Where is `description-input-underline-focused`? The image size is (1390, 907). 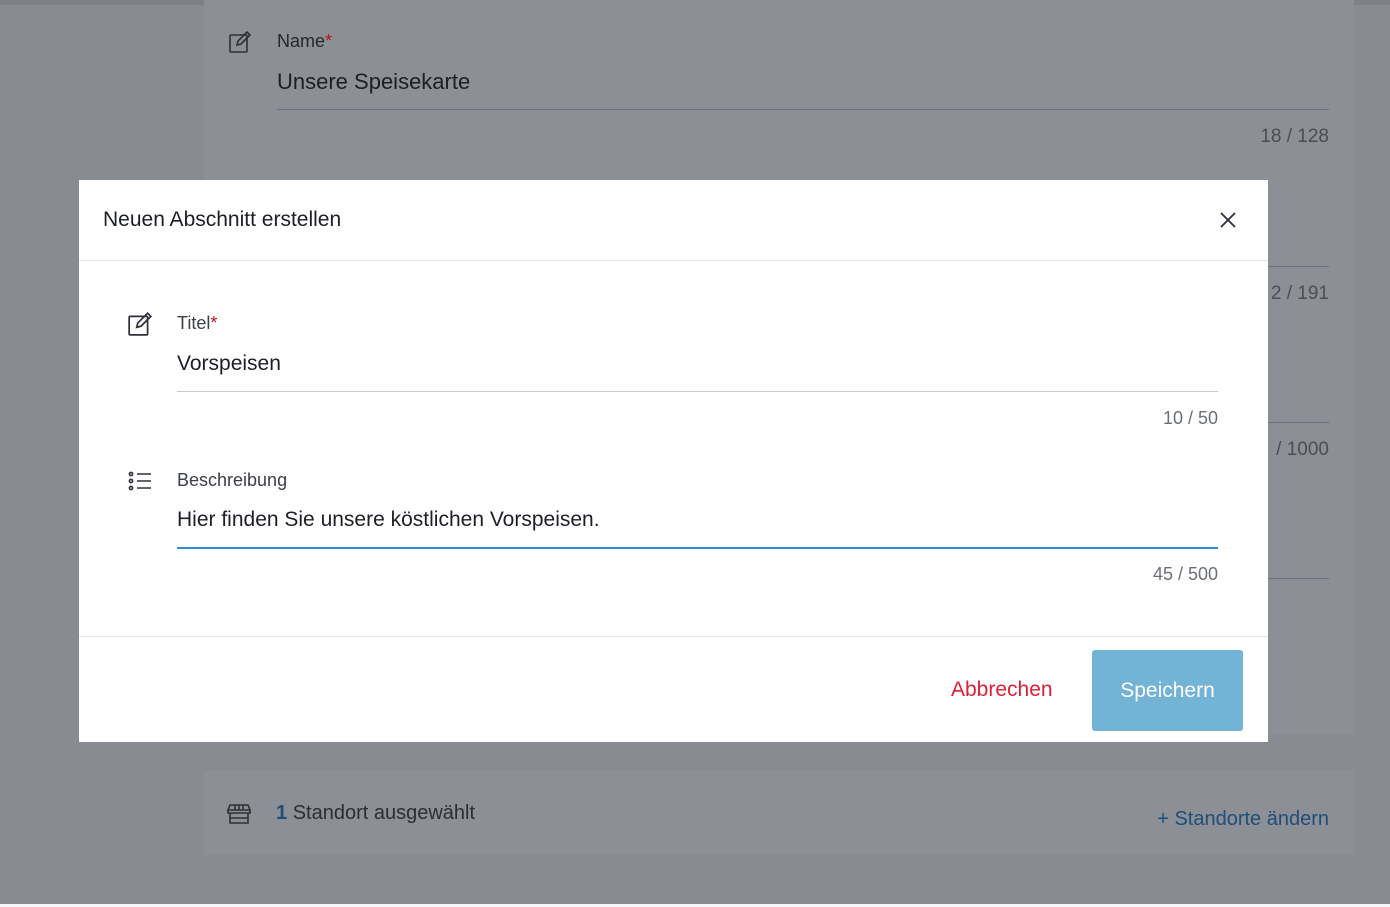
description-input-underline-focused is located at coordinates (697, 548).